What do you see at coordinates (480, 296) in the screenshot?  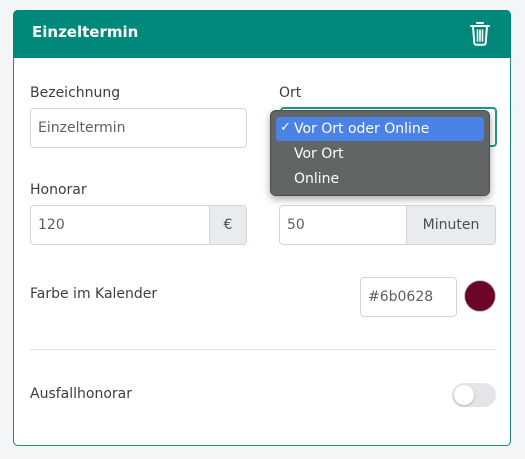 I see `color-swatch` at bounding box center [480, 296].